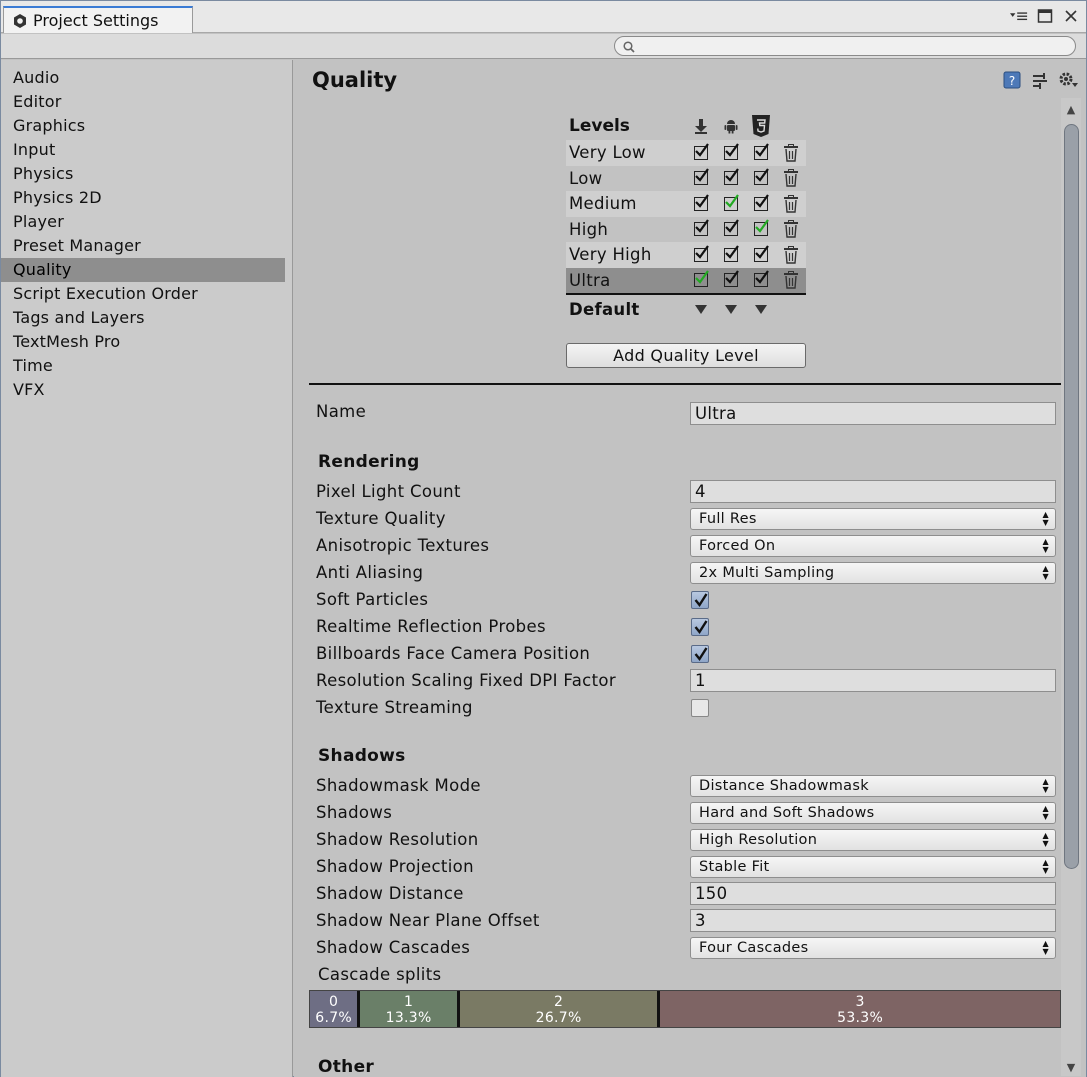  I want to click on cascade-index: 2, so click(559, 1002).